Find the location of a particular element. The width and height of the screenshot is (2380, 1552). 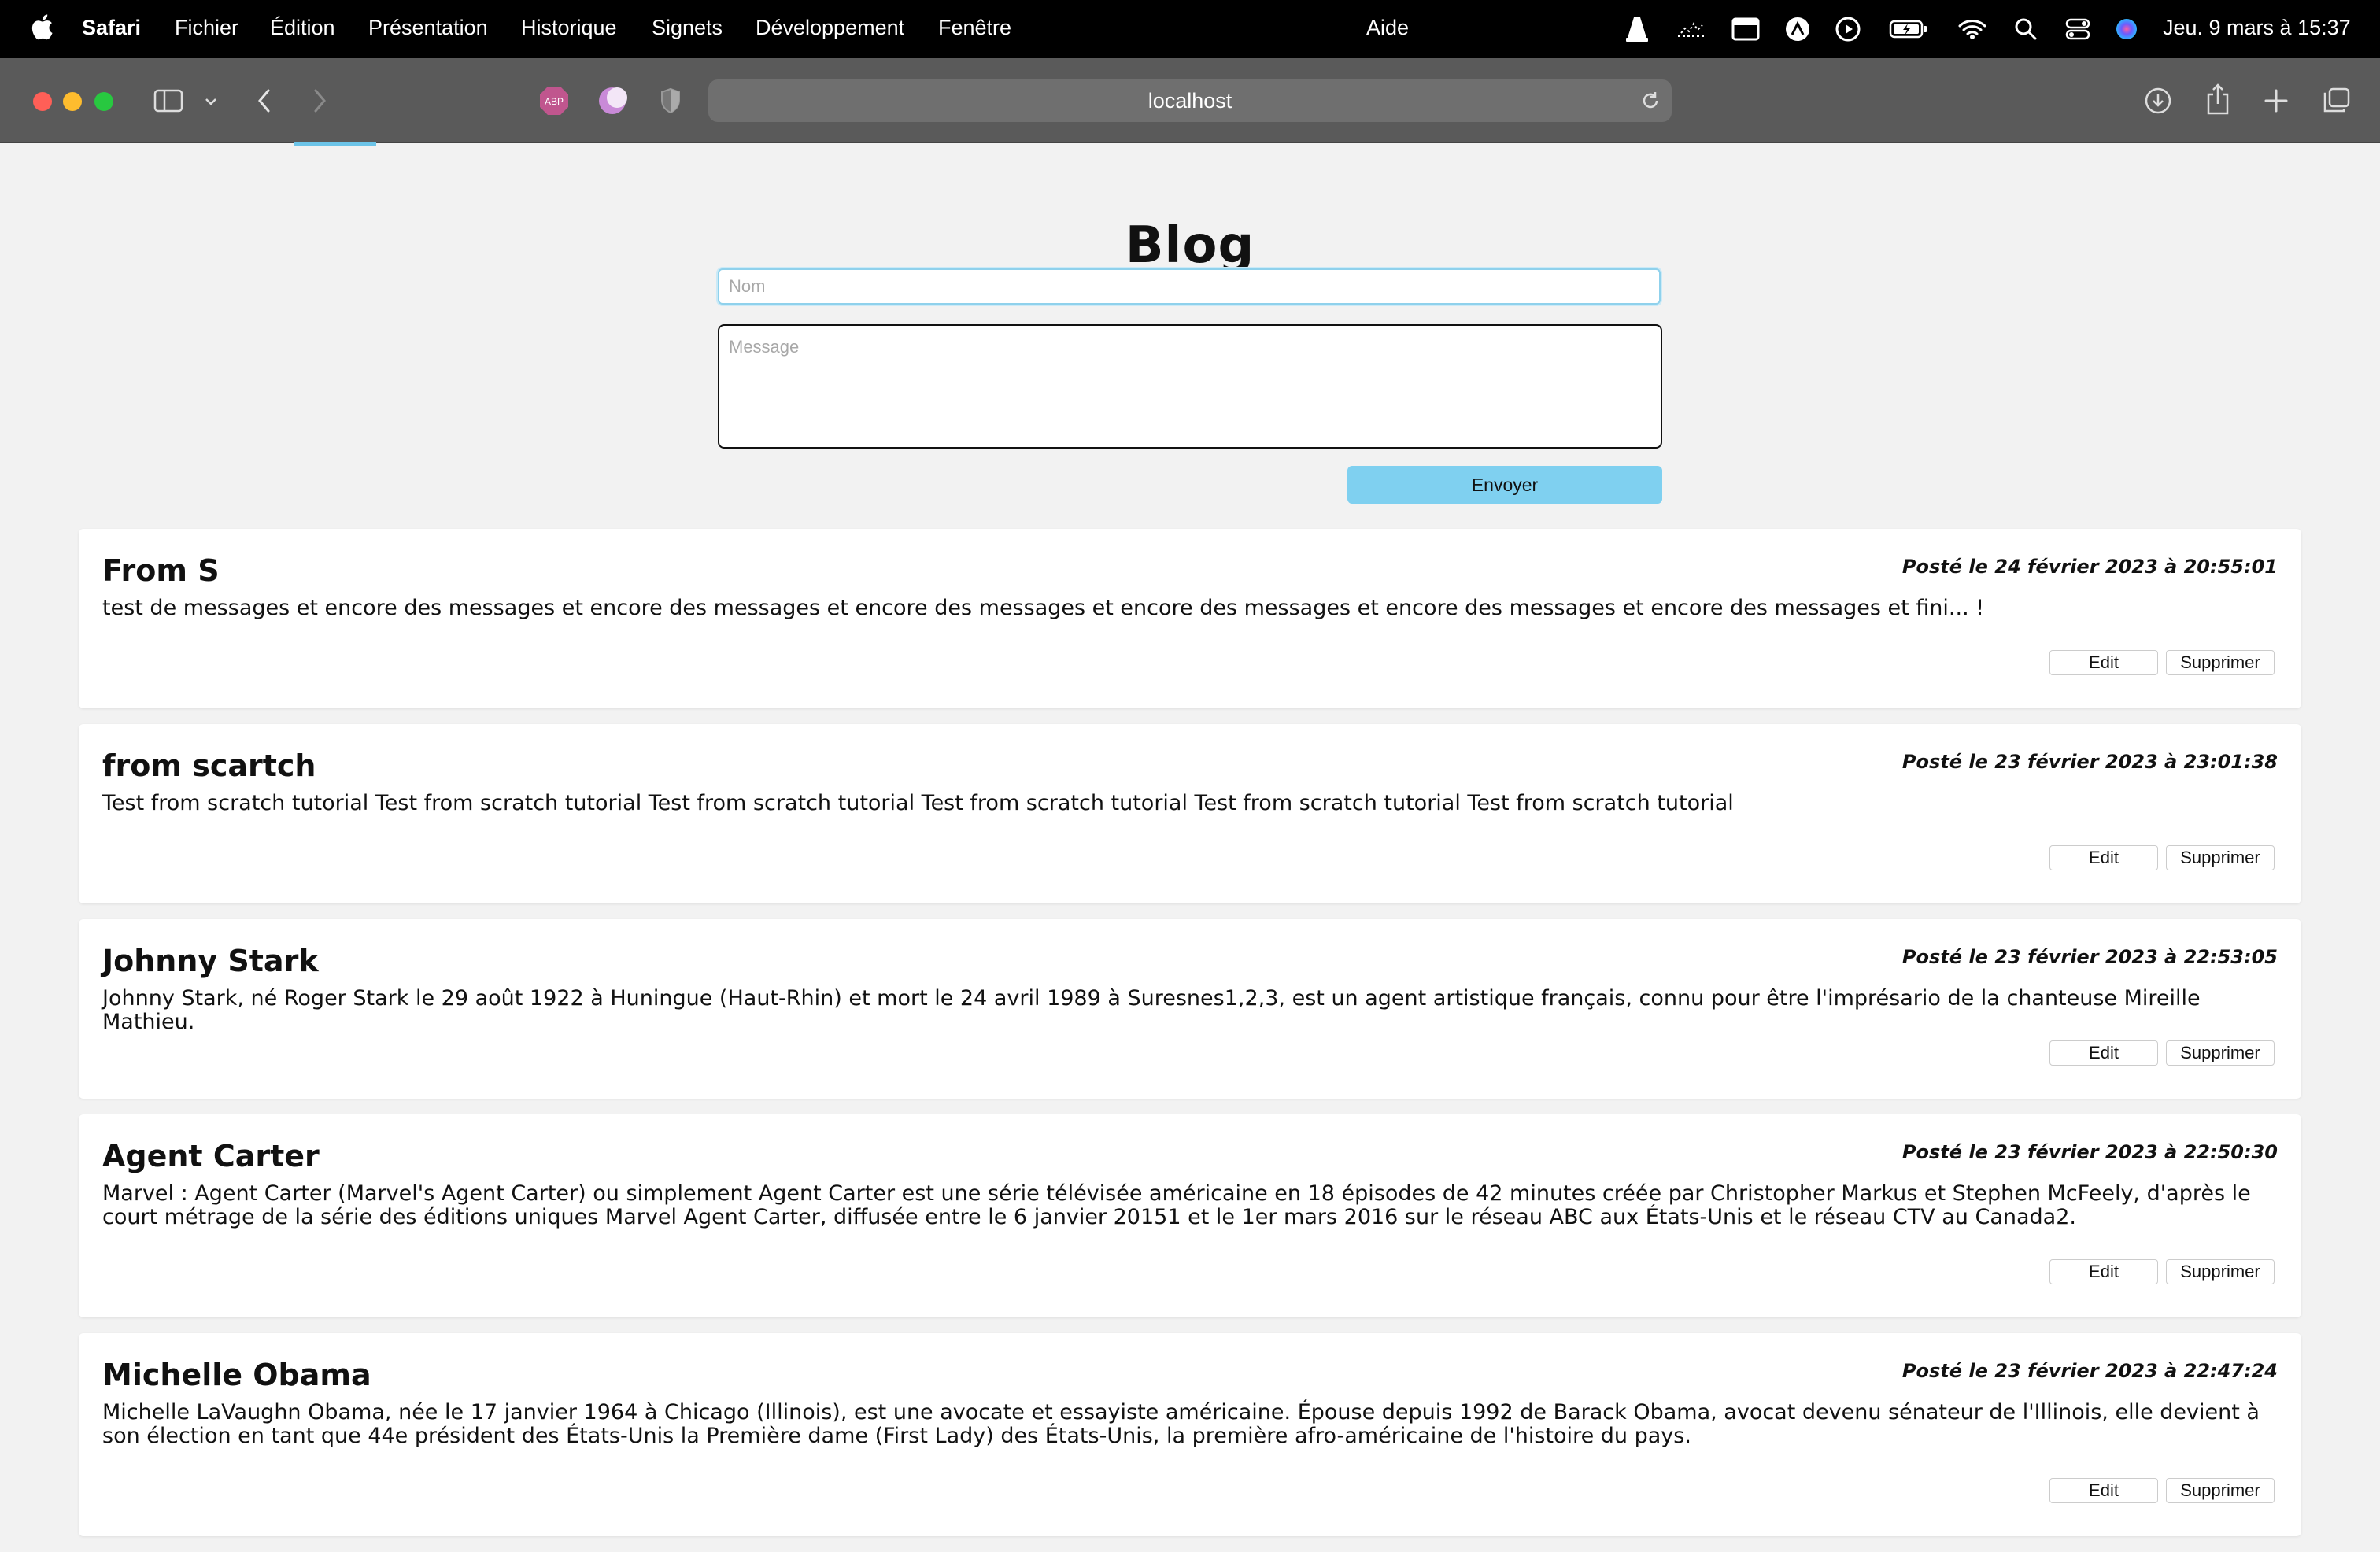

post-date: Posté le 23 février 2023 à 23:01:38 is located at coordinates (2089, 762).